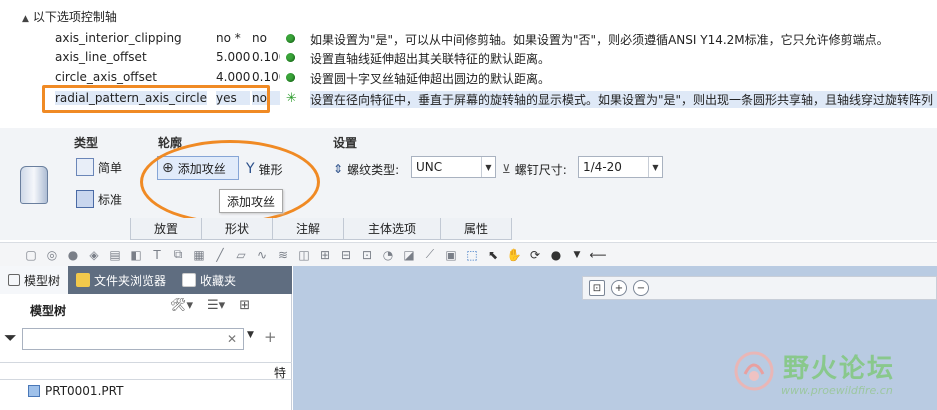  What do you see at coordinates (99, 167) in the screenshot?
I see `simple-hole-button: 简单` at bounding box center [99, 167].